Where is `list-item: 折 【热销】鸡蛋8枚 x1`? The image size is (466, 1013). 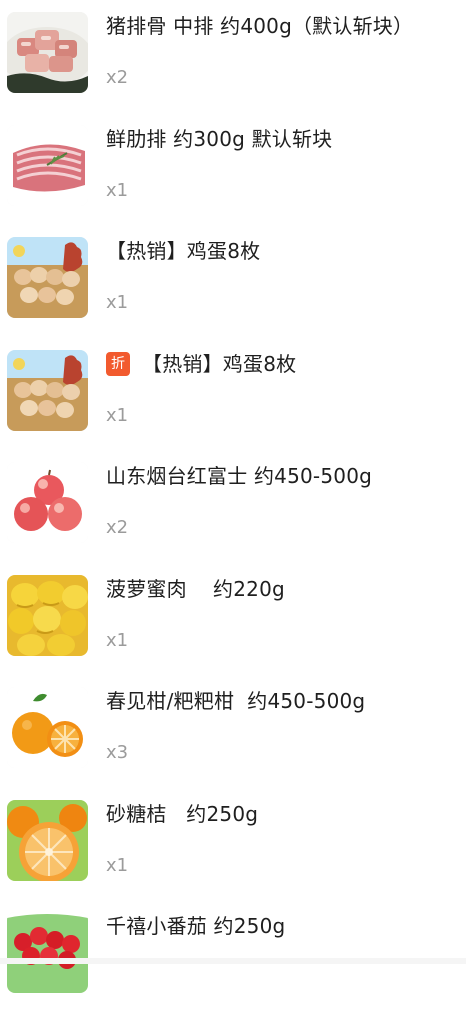 list-item: 折 【热销】鸡蛋8枚 x1 is located at coordinates (233, 394).